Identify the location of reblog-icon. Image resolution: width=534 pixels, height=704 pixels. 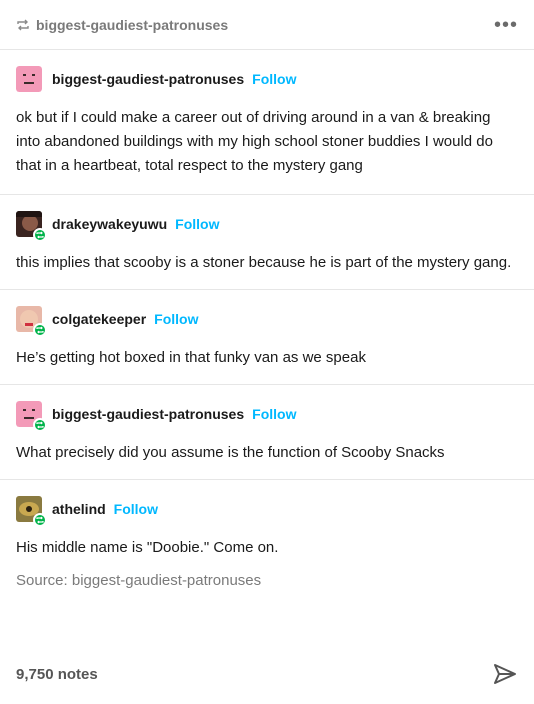
(23, 25).